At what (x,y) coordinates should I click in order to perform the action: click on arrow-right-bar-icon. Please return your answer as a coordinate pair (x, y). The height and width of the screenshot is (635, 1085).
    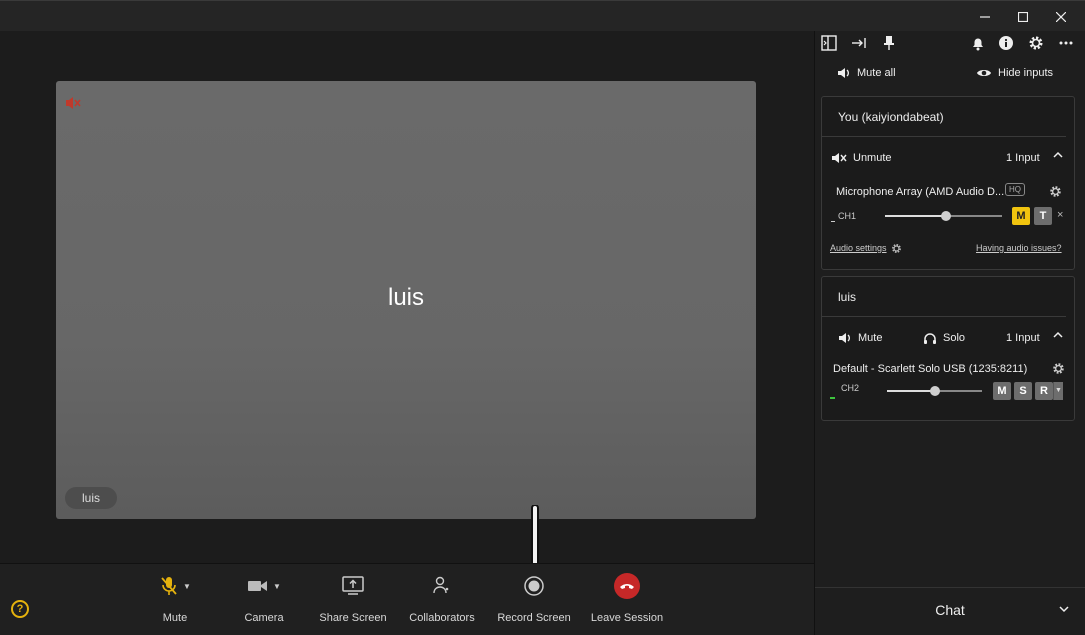
    Looking at the image, I should click on (859, 43).